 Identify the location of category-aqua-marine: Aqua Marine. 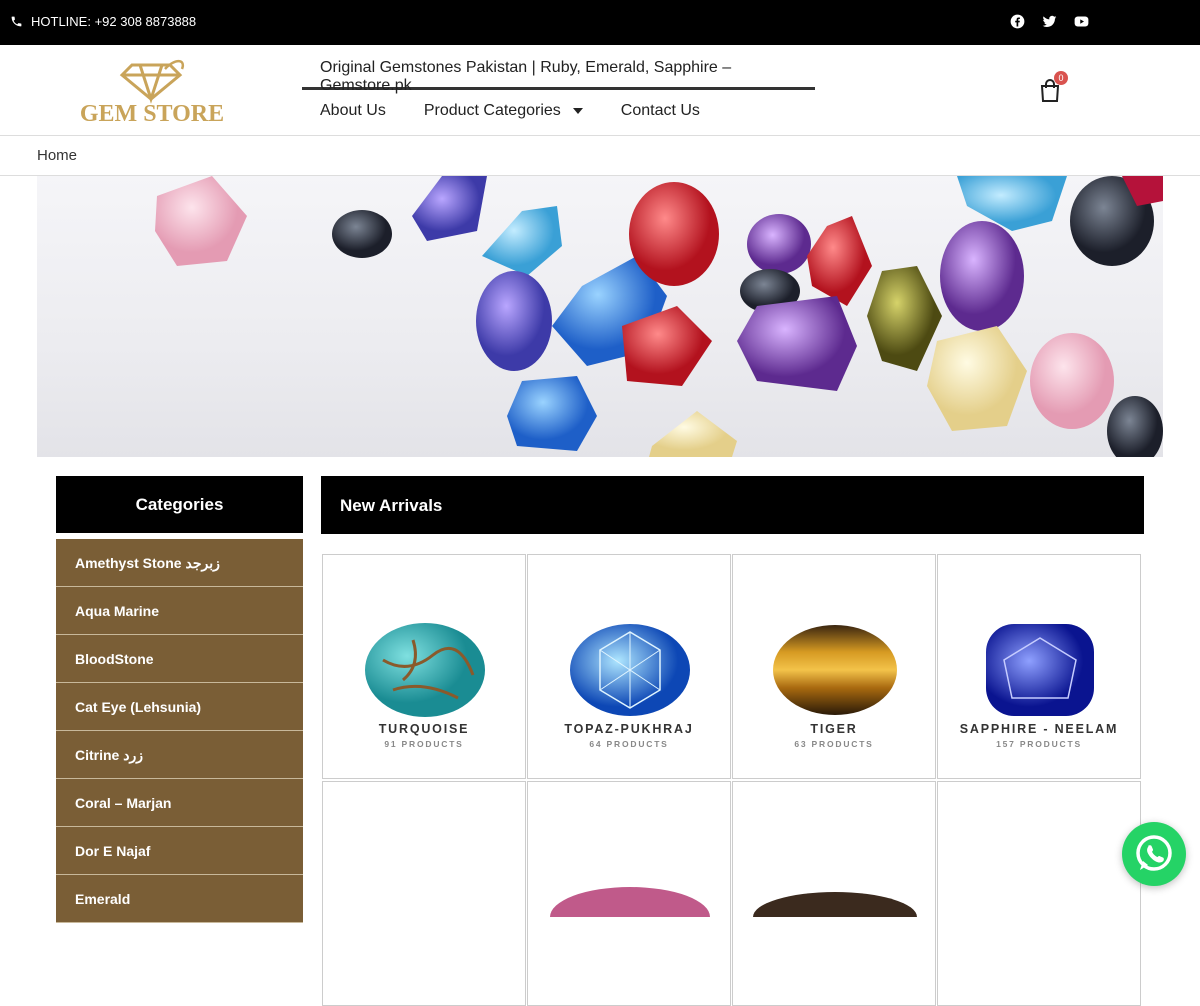
(179, 611).